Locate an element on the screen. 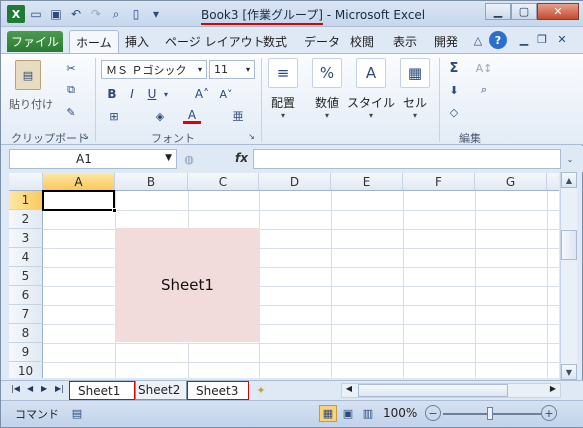 The image size is (583, 428). row-header: 7 is located at coordinates (26, 314).